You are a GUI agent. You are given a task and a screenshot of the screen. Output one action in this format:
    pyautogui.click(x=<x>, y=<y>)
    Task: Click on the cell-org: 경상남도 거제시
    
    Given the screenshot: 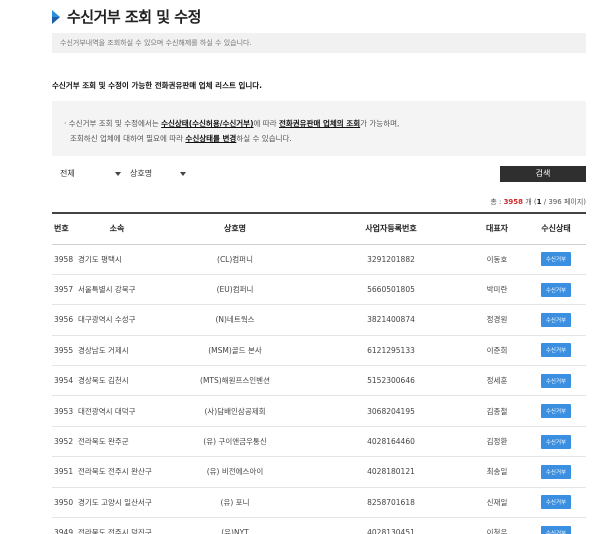 What is the action you would take?
    pyautogui.click(x=103, y=350)
    